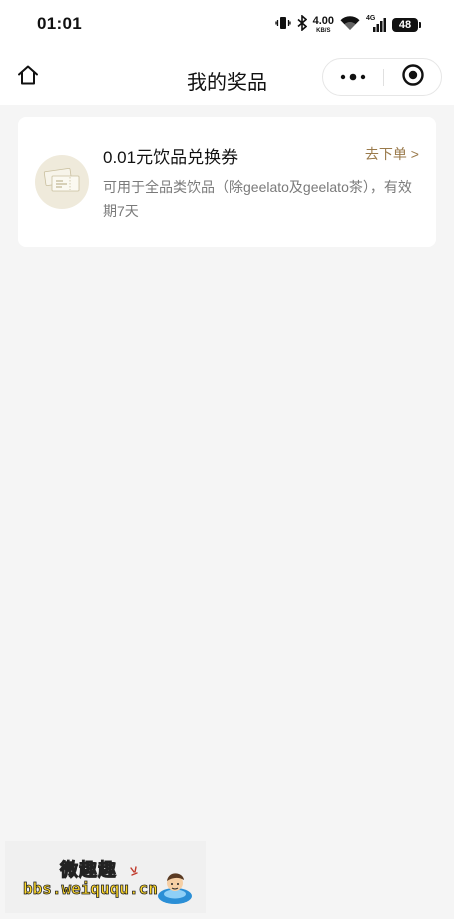 This screenshot has width=454, height=919. I want to click on coupon-tickets-icon, so click(62, 182).